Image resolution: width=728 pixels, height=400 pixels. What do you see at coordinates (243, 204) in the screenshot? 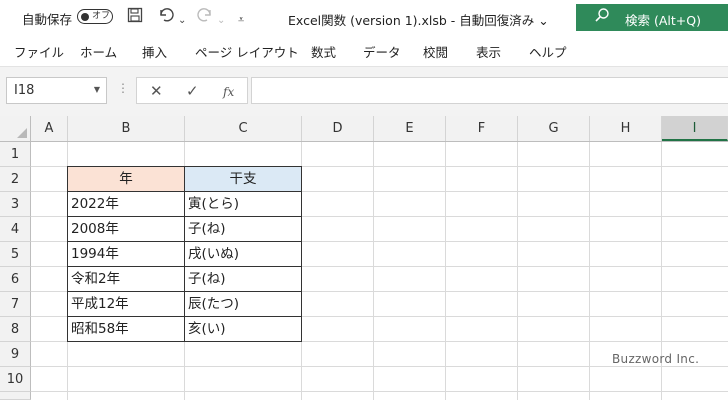
I see `table-cell-eto: 寅(とら)` at bounding box center [243, 204].